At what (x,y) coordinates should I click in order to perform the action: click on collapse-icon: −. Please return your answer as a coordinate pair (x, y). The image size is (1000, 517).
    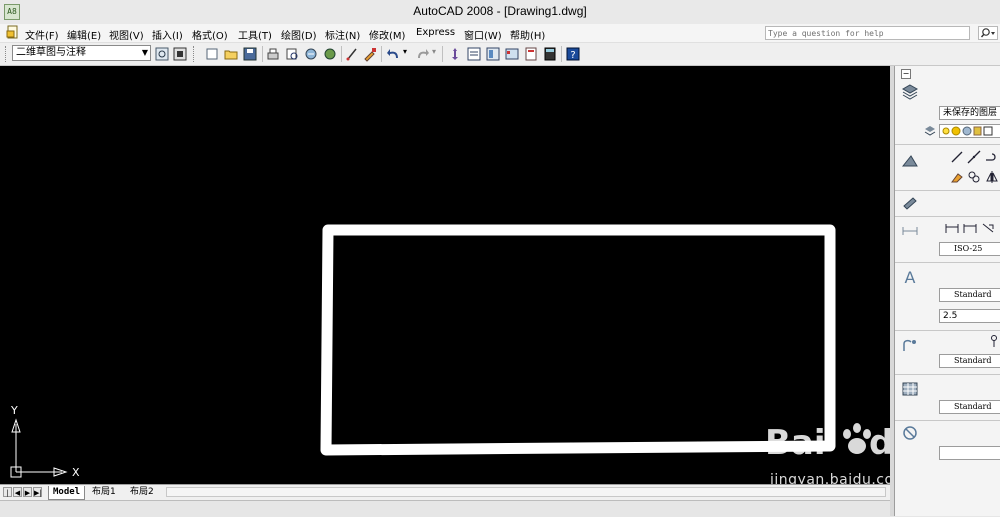
    Looking at the image, I should click on (906, 74).